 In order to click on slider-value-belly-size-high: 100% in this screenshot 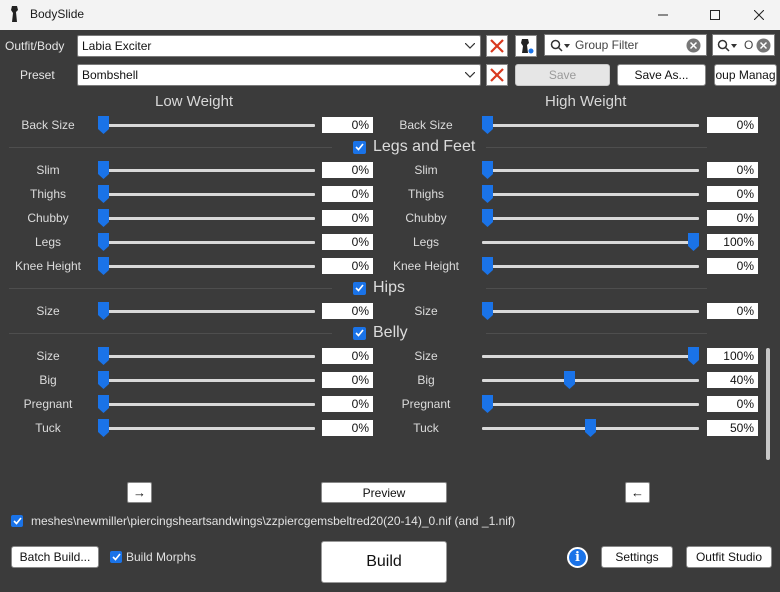, I will do `click(732, 356)`.